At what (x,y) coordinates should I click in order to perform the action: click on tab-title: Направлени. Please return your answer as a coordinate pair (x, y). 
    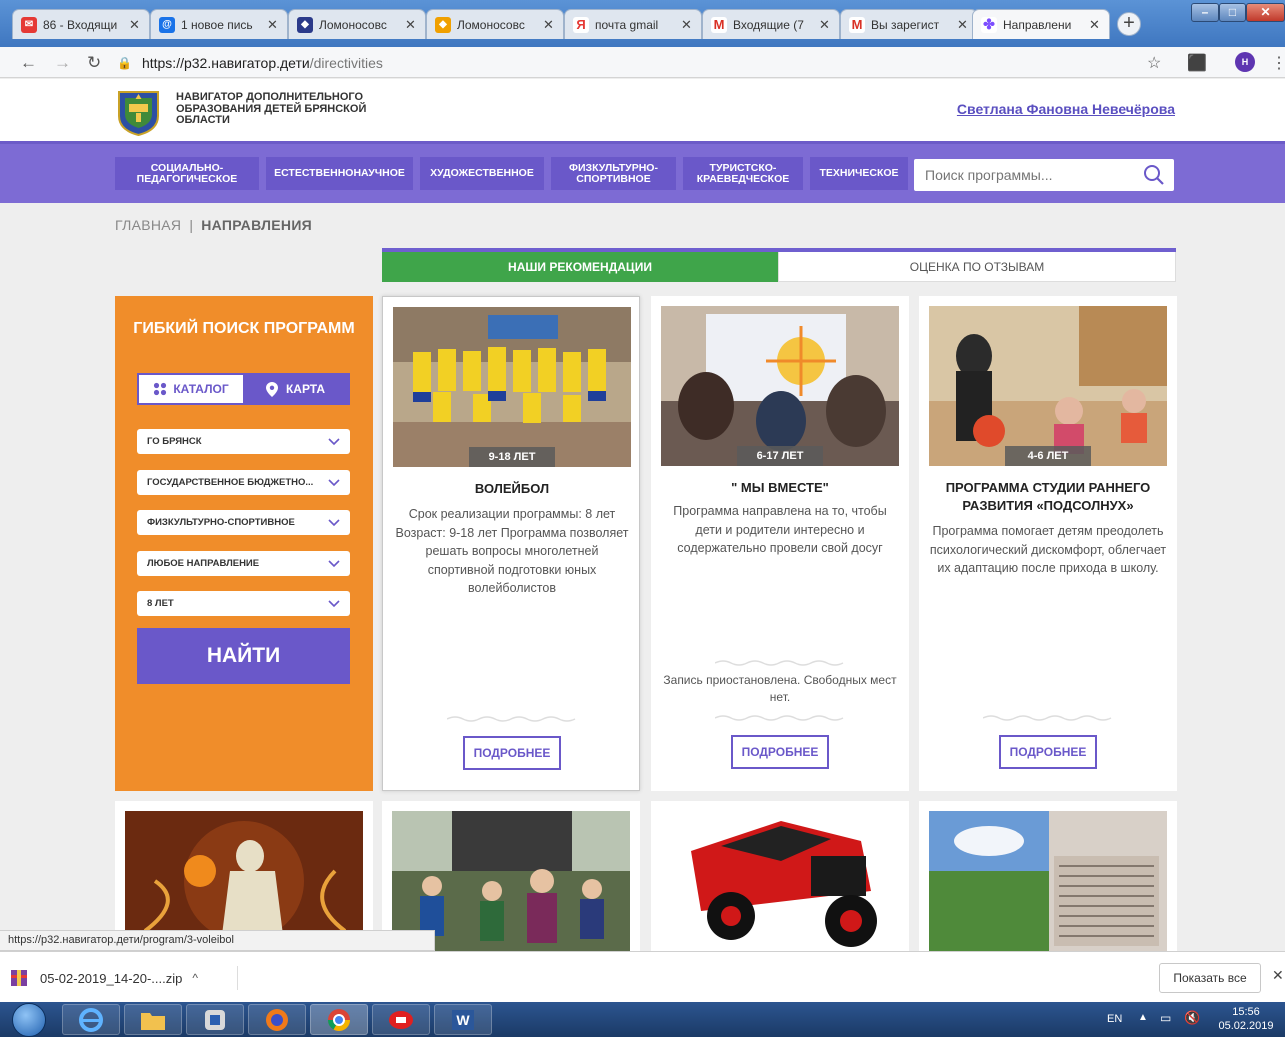
    Looking at the image, I should click on (1037, 24).